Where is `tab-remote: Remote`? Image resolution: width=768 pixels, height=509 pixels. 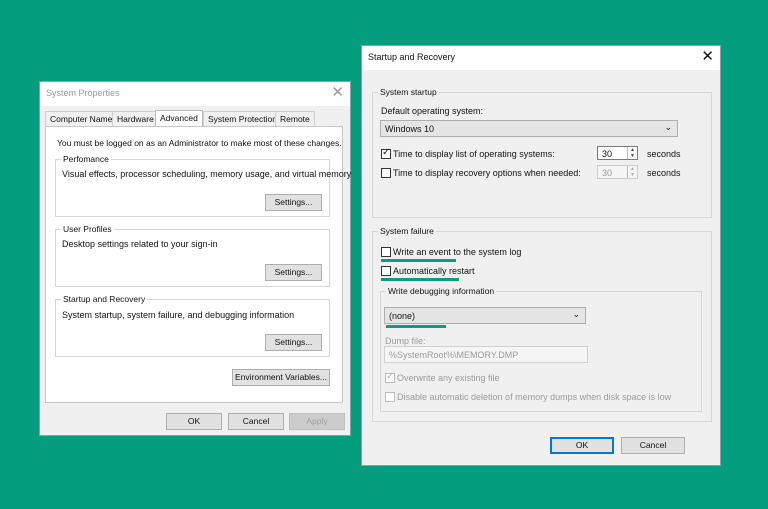
tab-remote: Remote is located at coordinates (295, 118).